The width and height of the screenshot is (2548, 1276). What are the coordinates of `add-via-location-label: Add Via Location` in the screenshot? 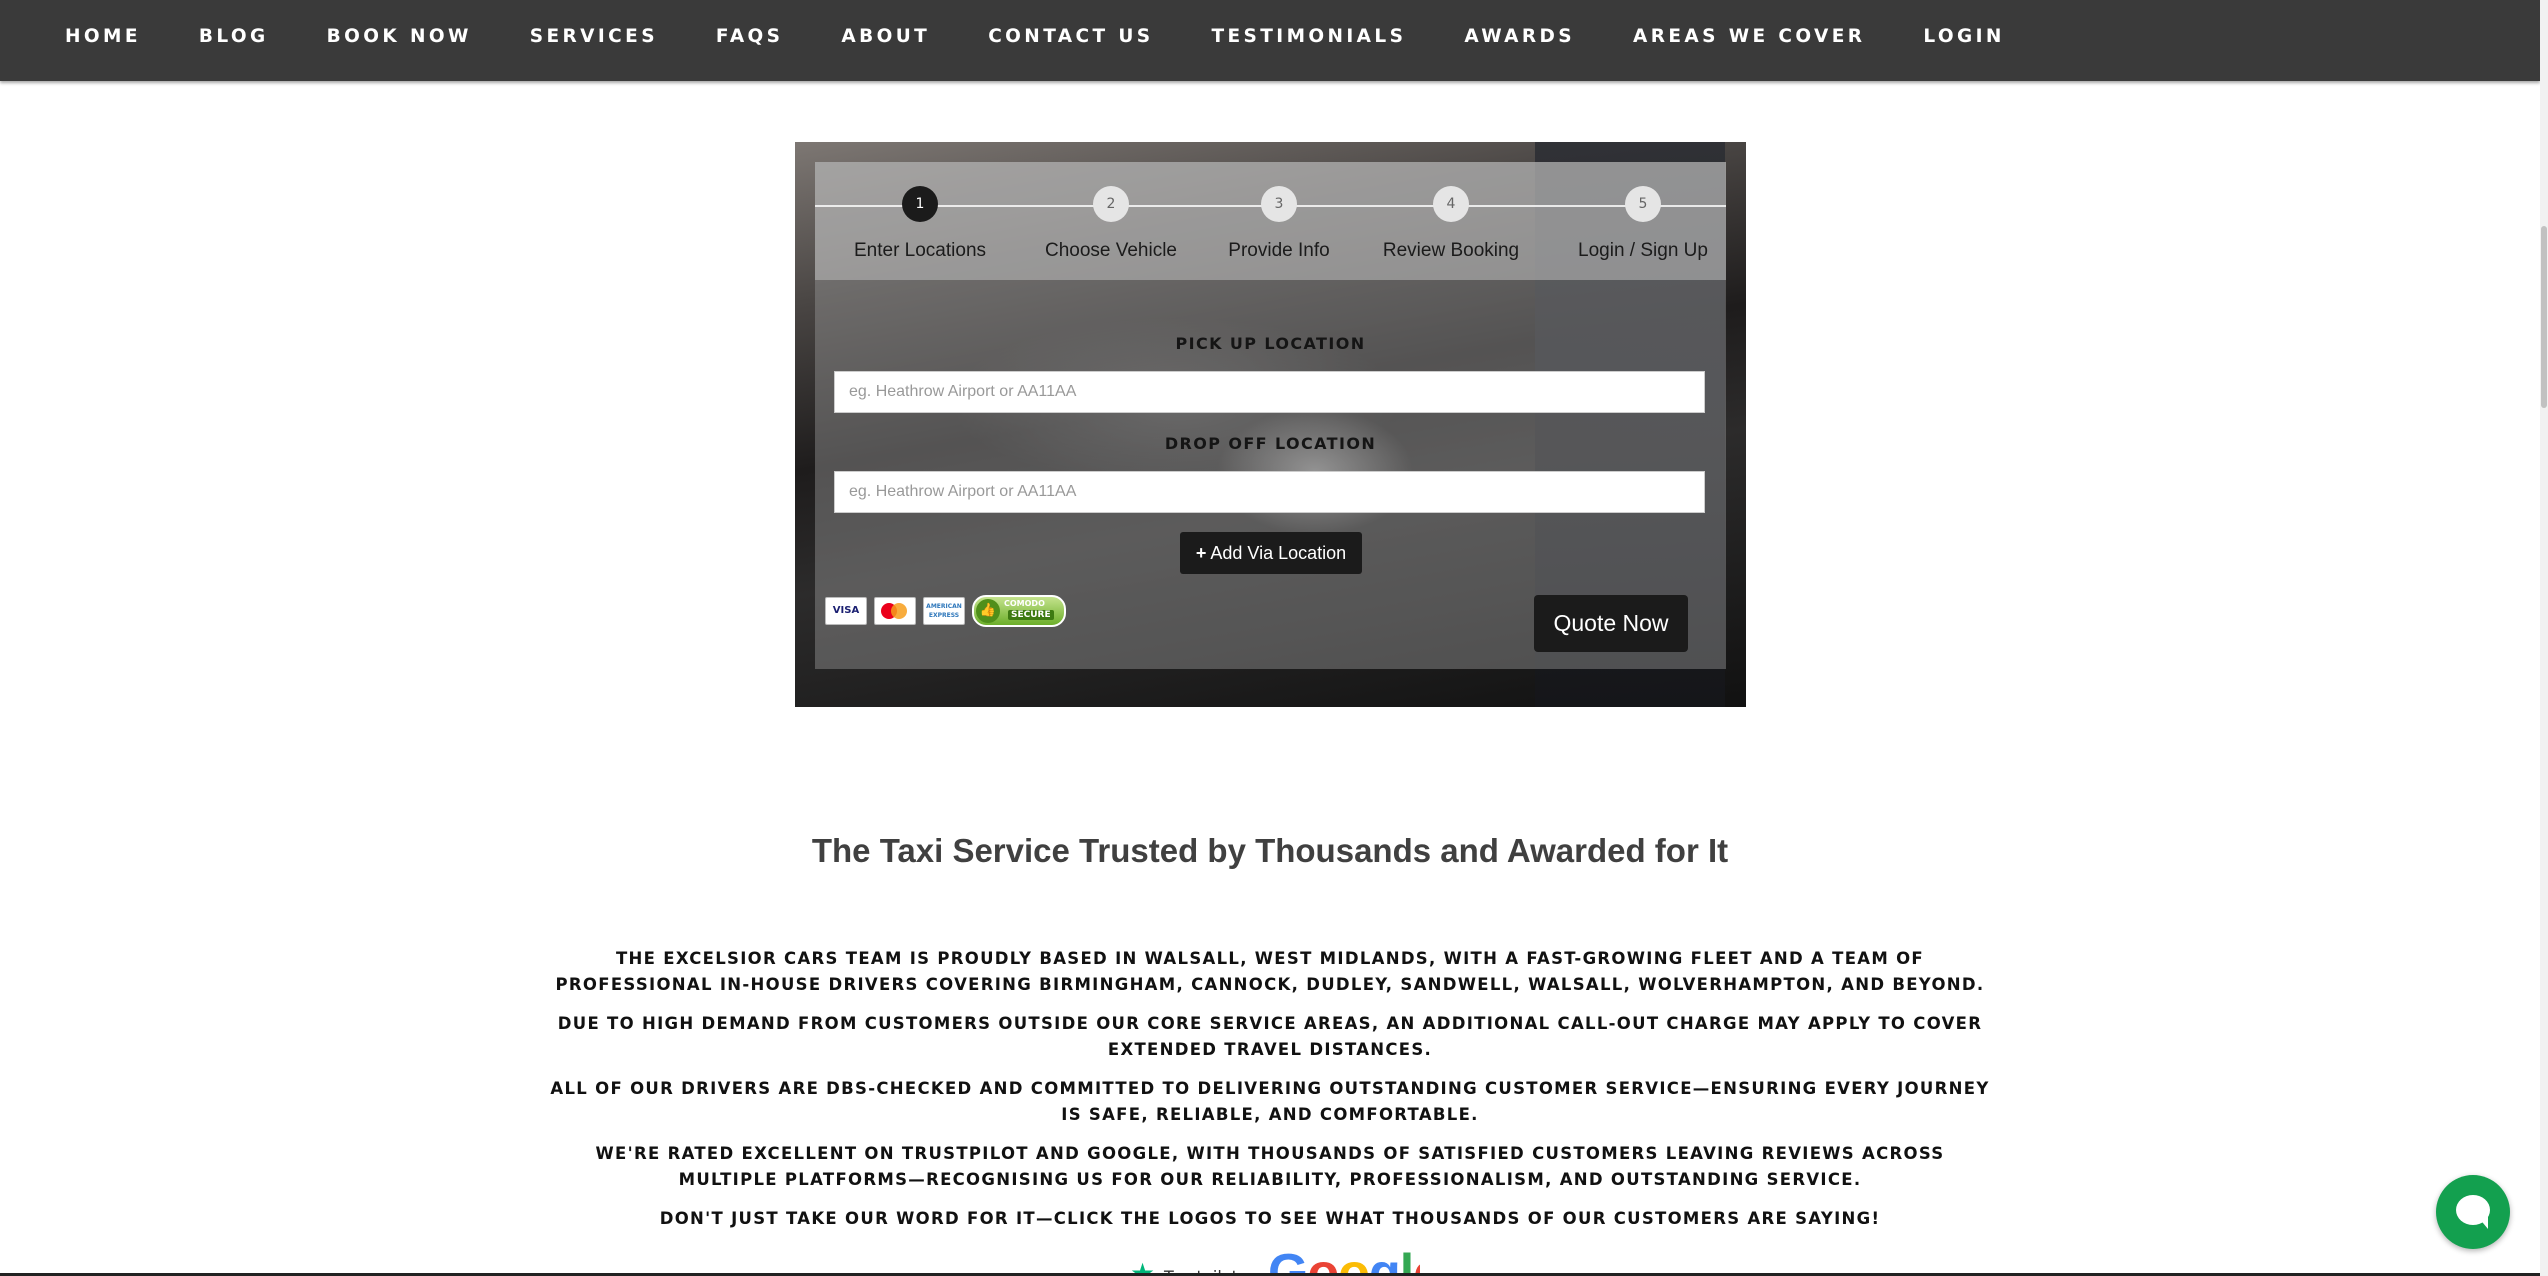 It's located at (1278, 553).